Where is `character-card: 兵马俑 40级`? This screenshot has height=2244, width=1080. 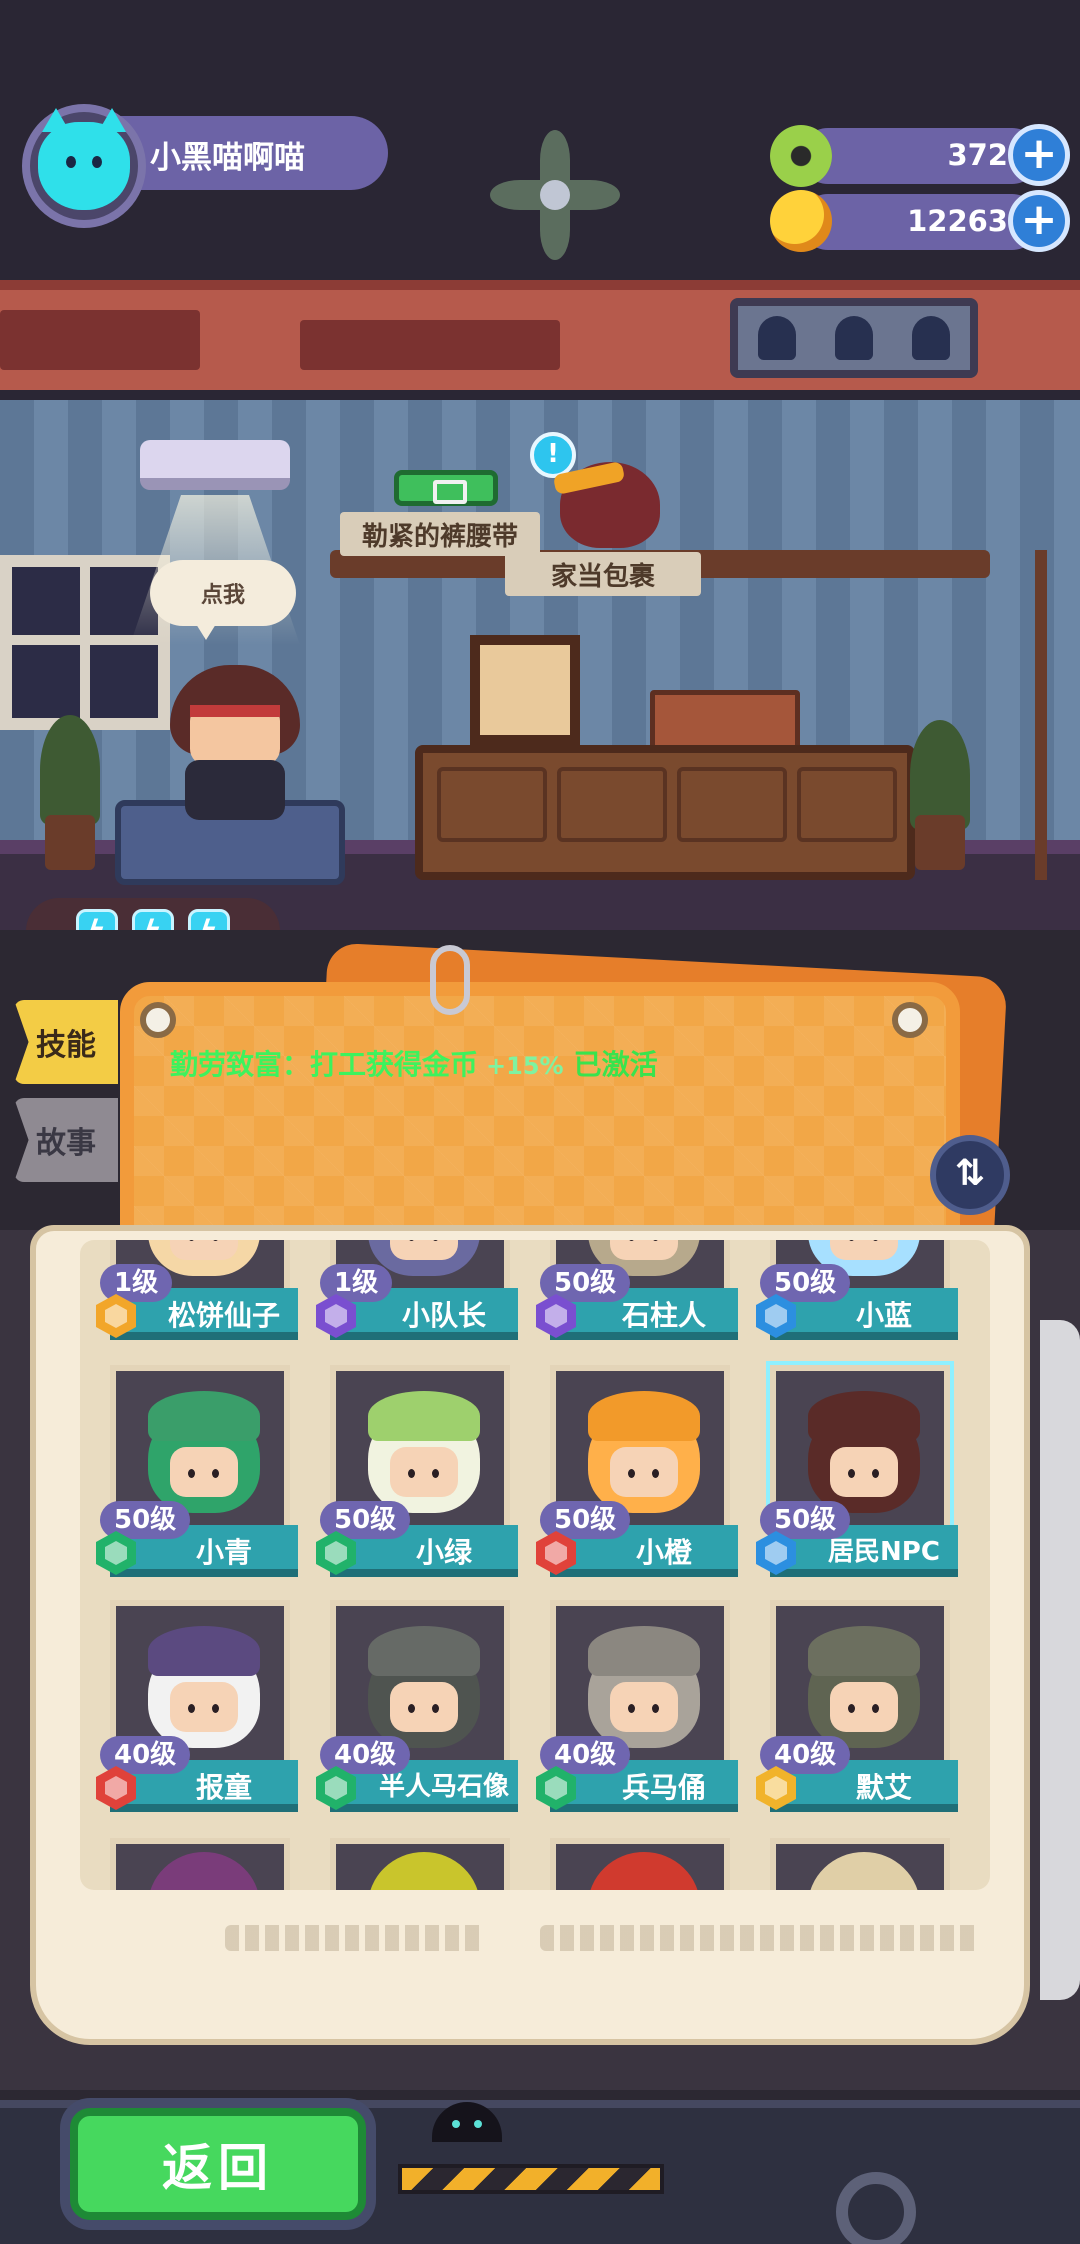 character-card: 兵马俑 40级 is located at coordinates (638, 1712).